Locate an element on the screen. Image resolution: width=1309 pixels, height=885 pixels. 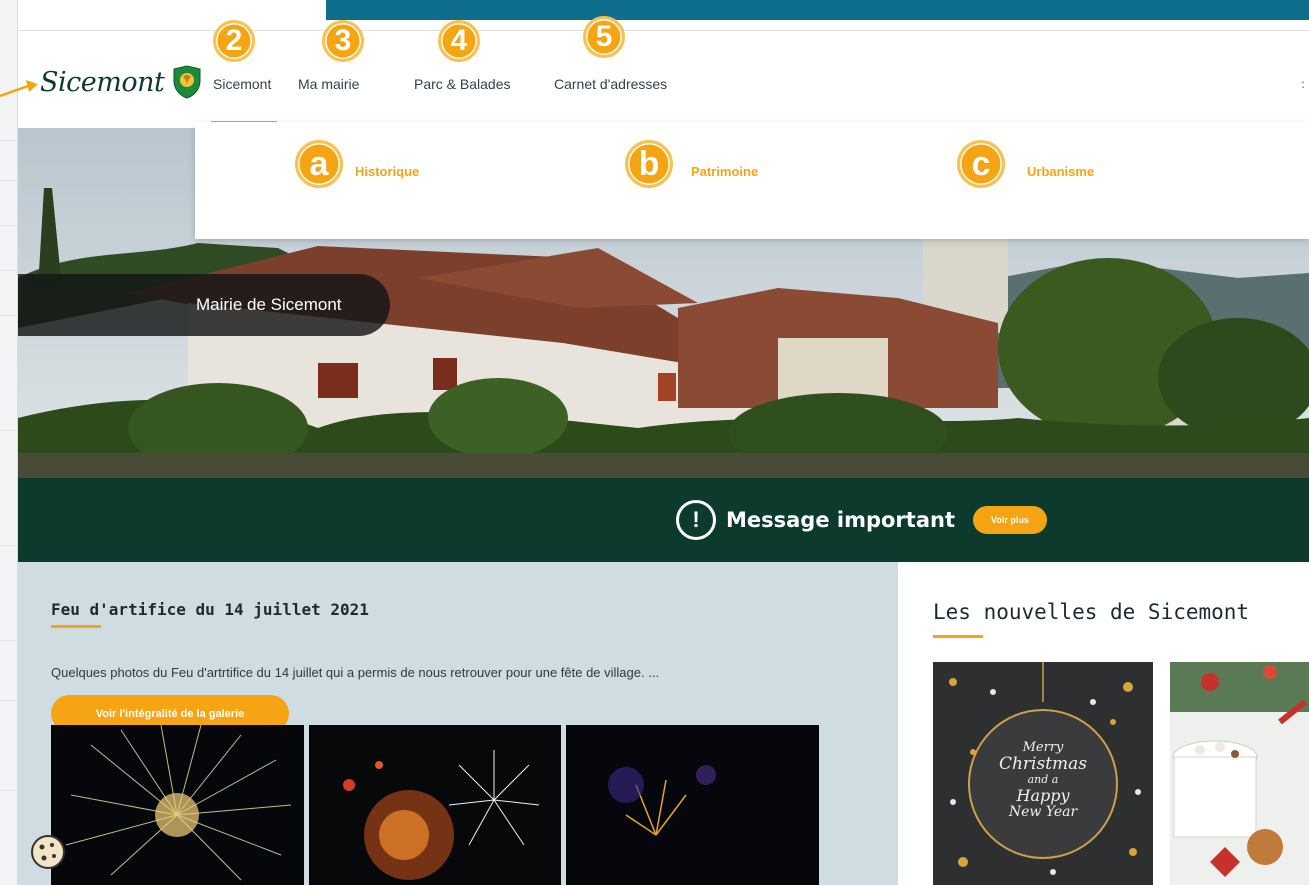
annotation-badge-3: 3 is located at coordinates (343, 41).